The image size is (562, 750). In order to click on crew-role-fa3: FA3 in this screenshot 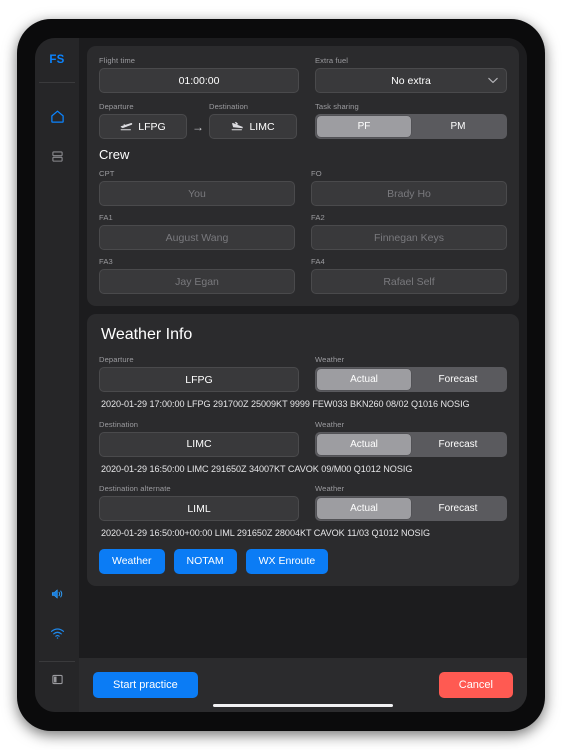, I will do `click(106, 261)`.